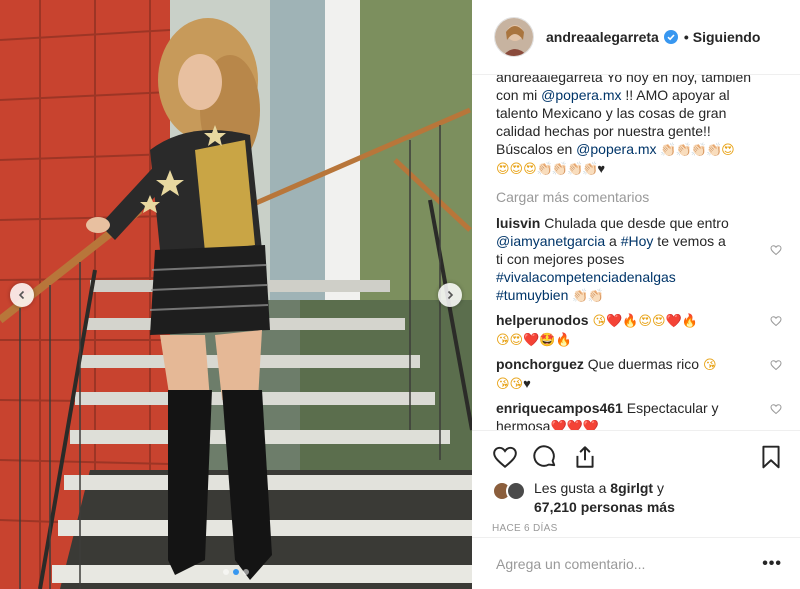  I want to click on star-eyes-emoji: 🤩, so click(547, 339).